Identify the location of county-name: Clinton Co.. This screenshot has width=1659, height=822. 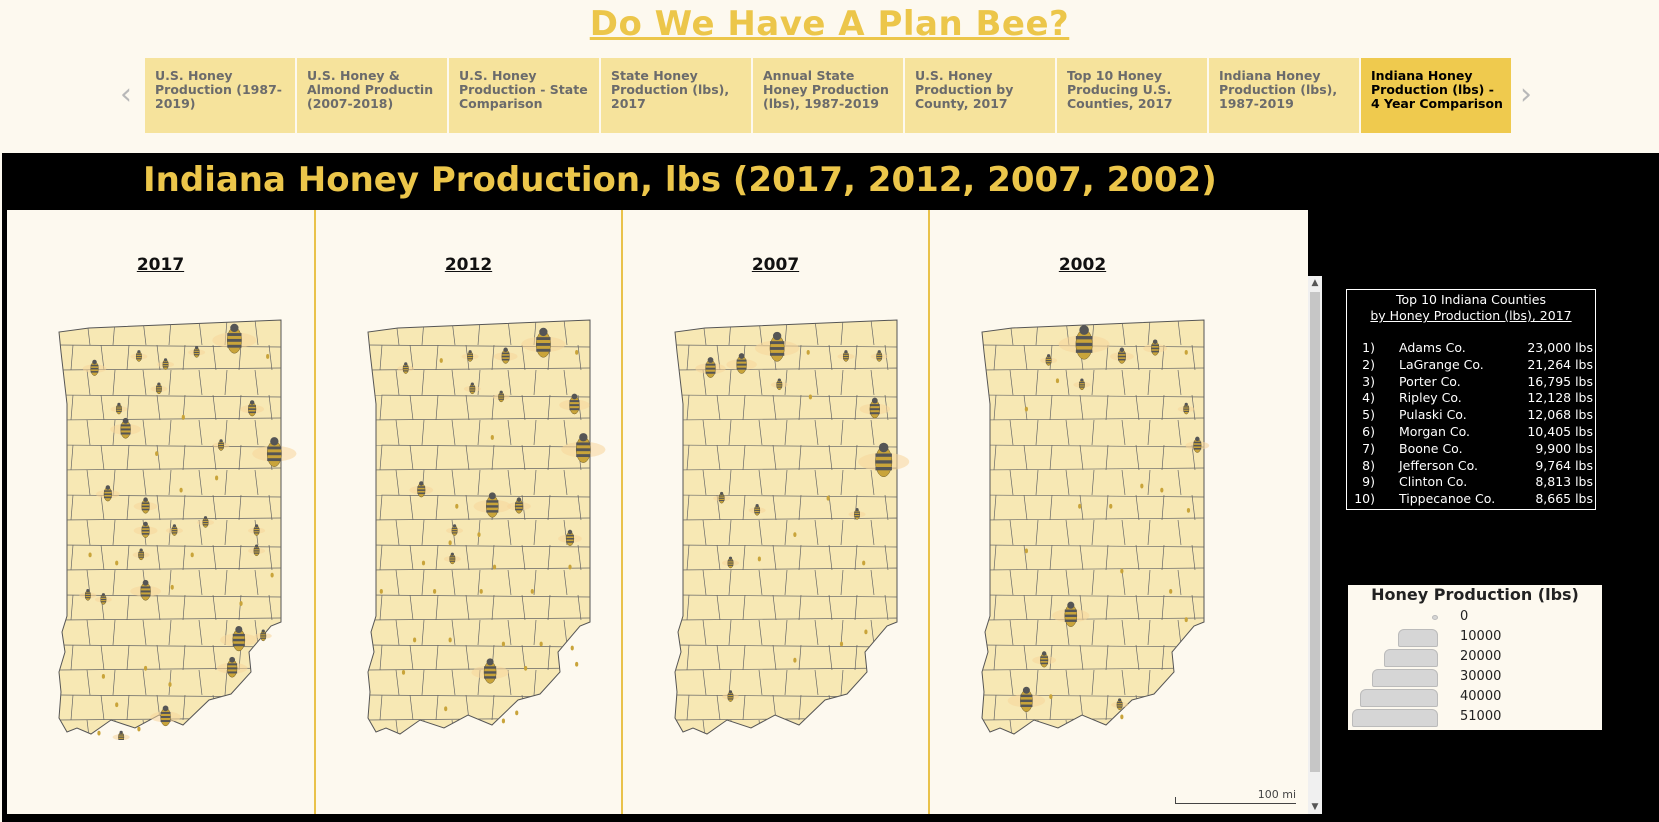
(1433, 482).